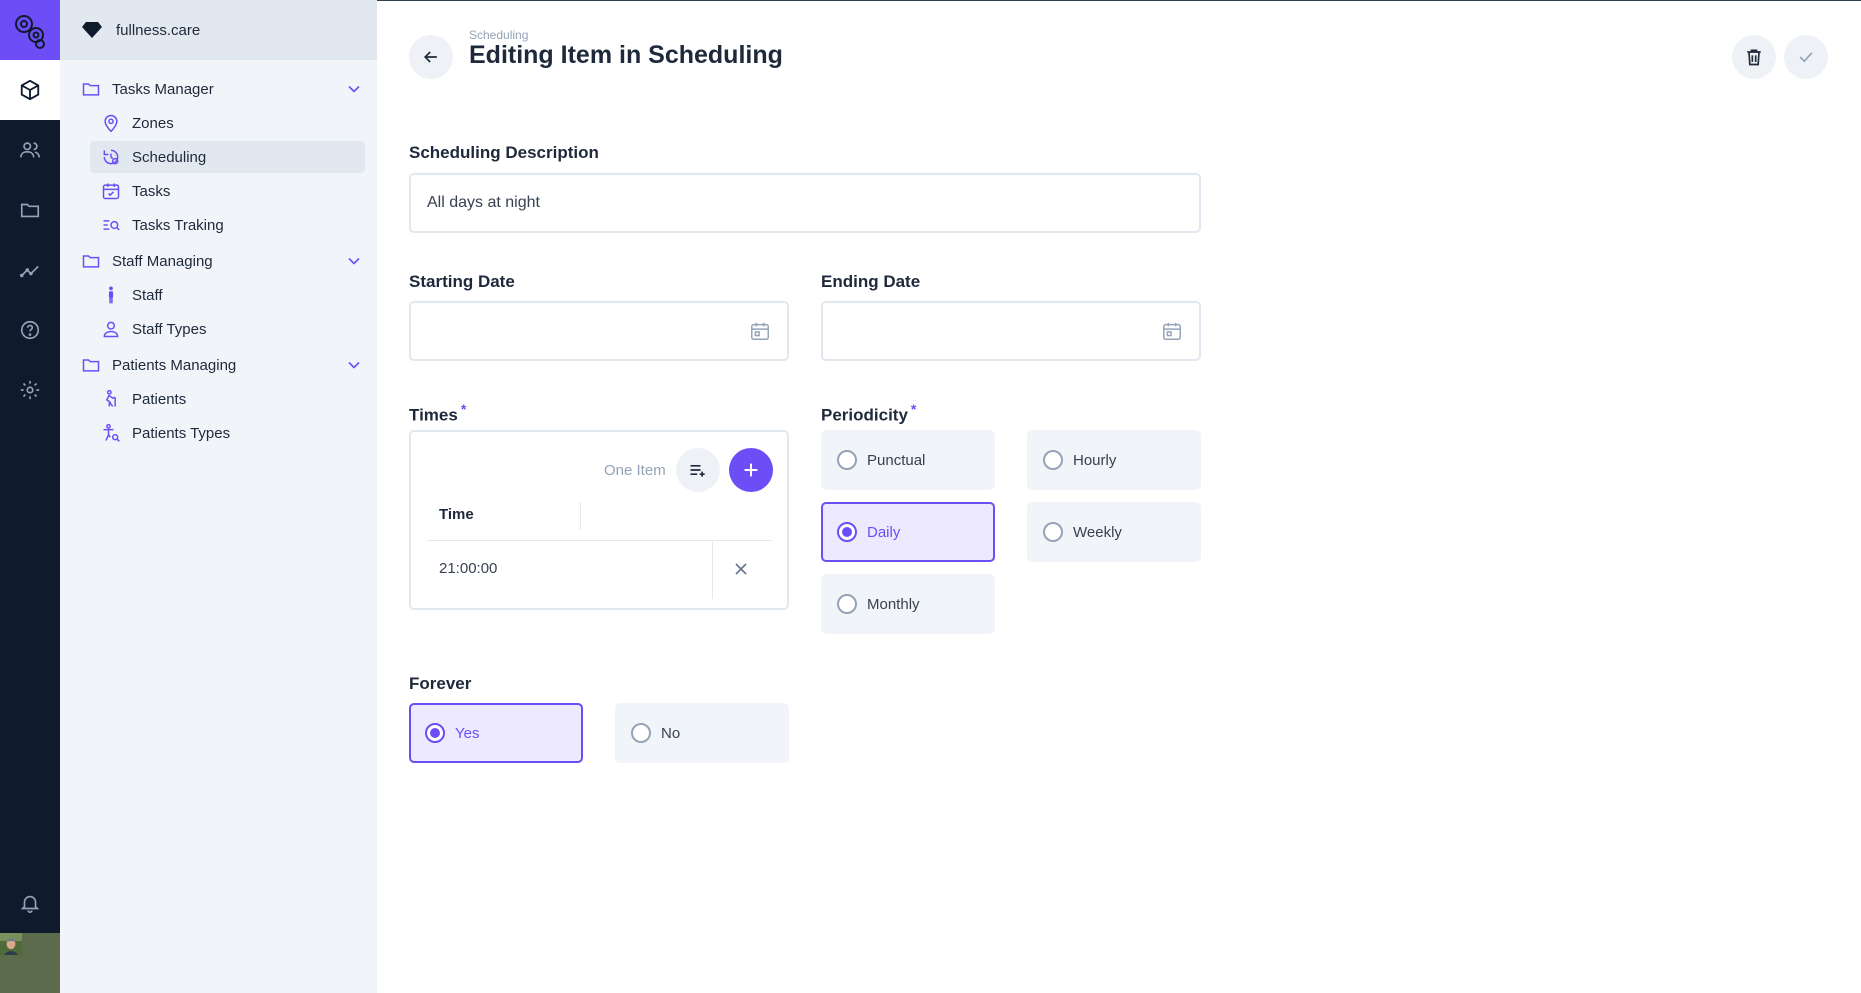 The width and height of the screenshot is (1861, 993). I want to click on back-button, so click(431, 57).